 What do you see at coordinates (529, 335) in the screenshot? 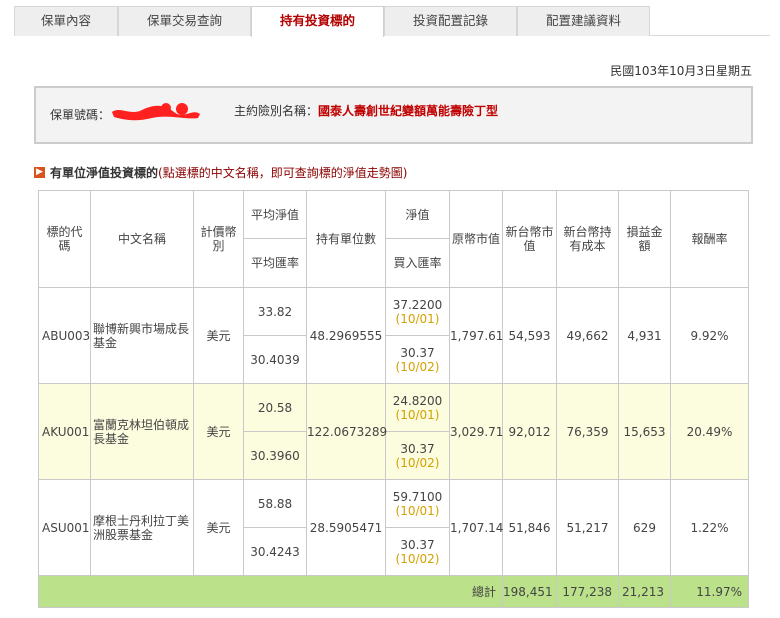
I see `twd-value: 54,593` at bounding box center [529, 335].